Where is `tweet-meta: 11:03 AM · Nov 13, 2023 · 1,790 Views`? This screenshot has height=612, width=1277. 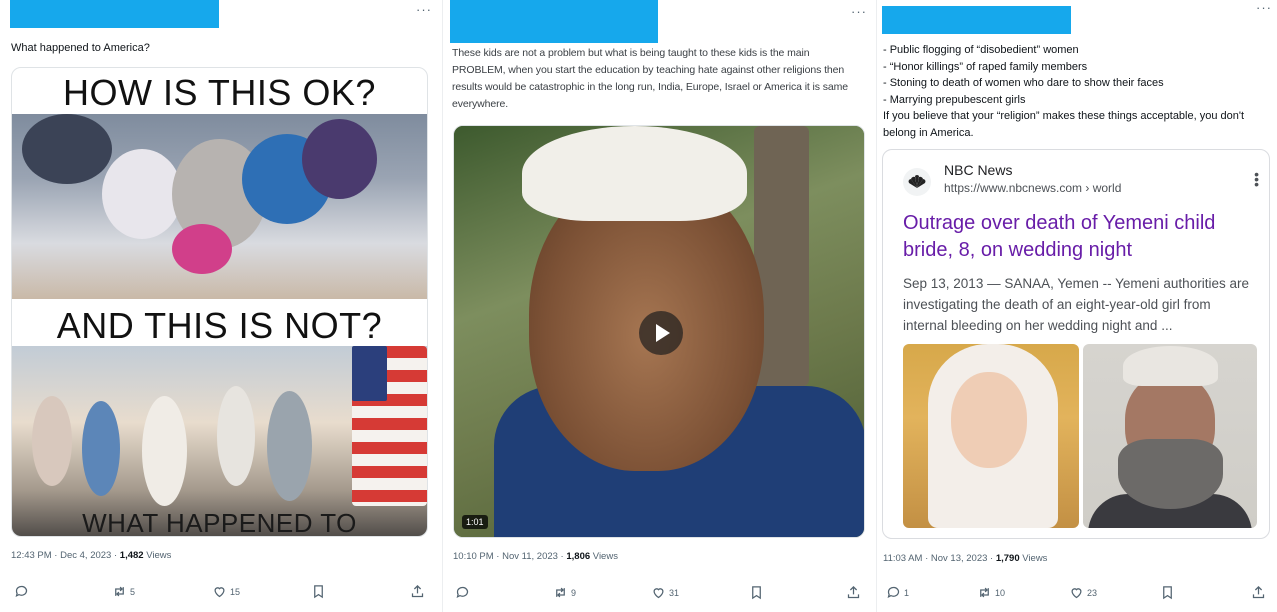
tweet-meta: 11:03 AM · Nov 13, 2023 · 1,790 Views is located at coordinates (965, 558).